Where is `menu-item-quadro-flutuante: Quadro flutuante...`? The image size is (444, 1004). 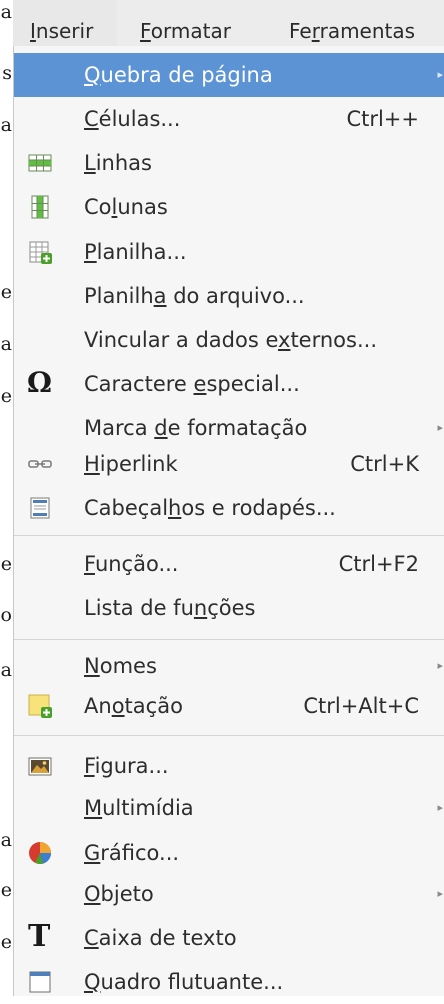 menu-item-quadro-flutuante: Quadro flutuante... is located at coordinates (229, 982).